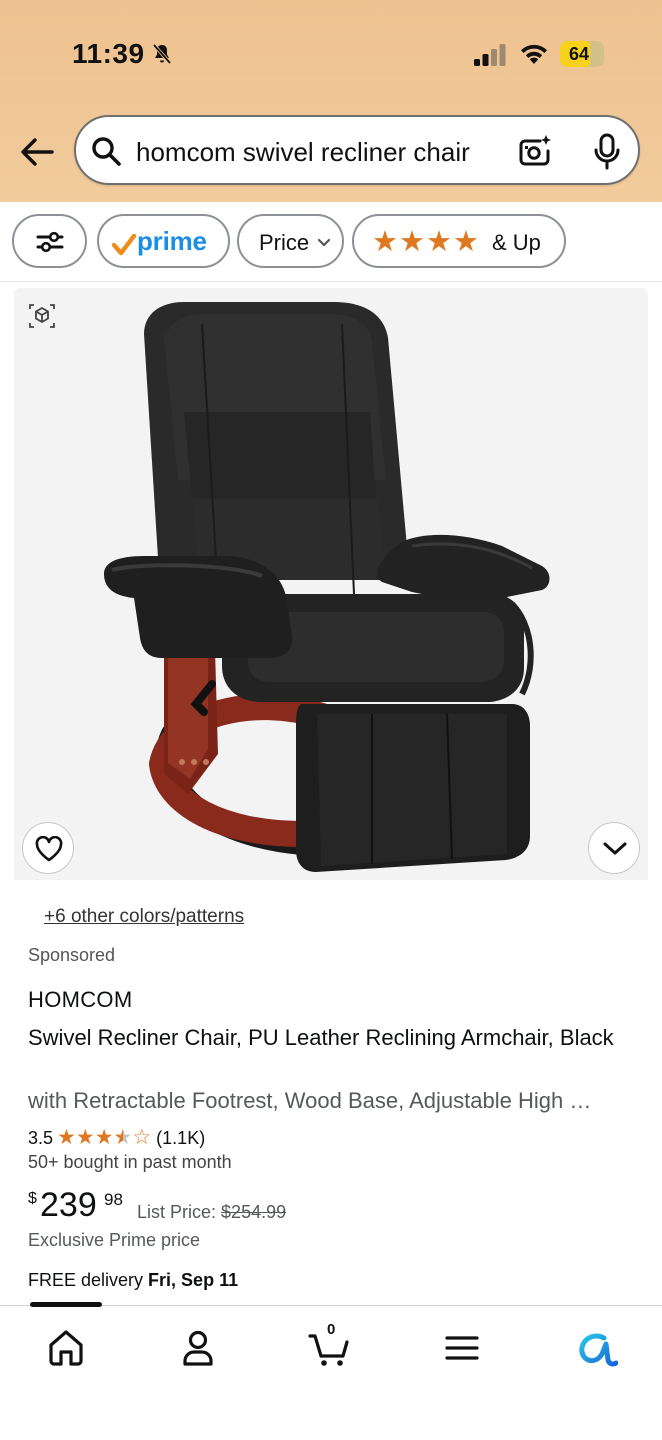  What do you see at coordinates (37, 152) in the screenshot?
I see `back-arrow-icon` at bounding box center [37, 152].